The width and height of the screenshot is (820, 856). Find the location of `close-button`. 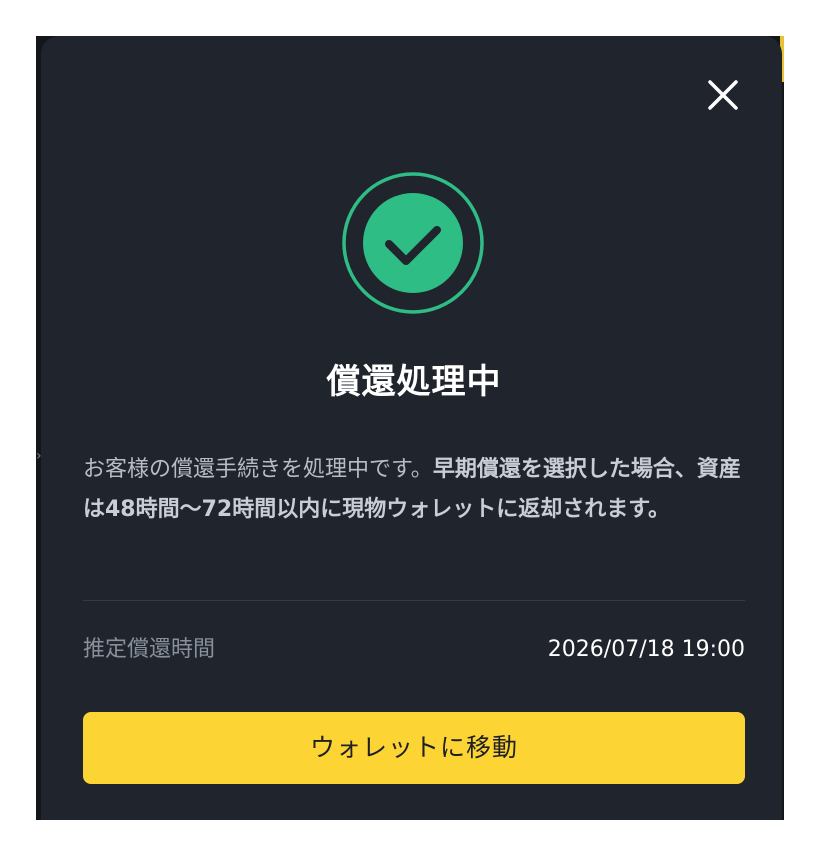

close-button is located at coordinates (723, 95).